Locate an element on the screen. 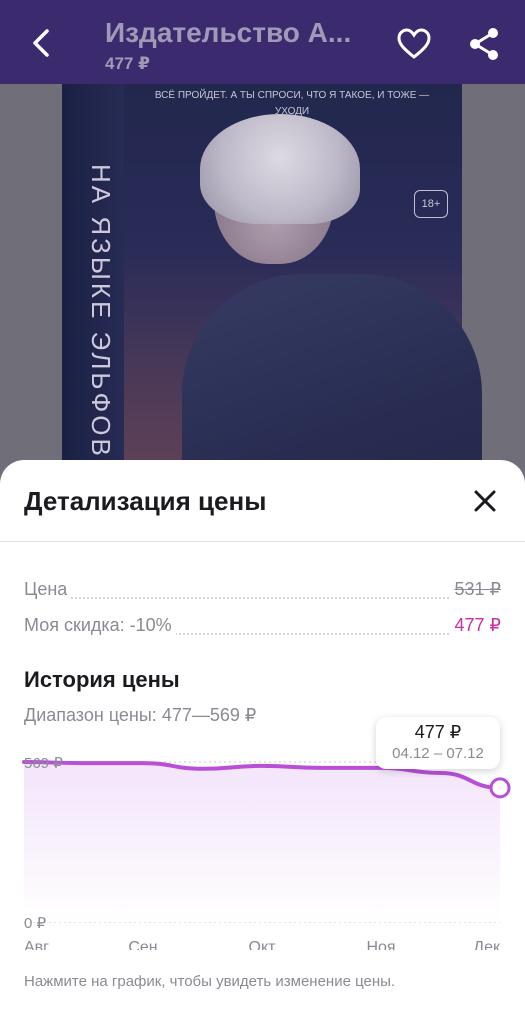  chart-tooltip: 477 ₽ 04.12 – 07.12 is located at coordinates (438, 743).